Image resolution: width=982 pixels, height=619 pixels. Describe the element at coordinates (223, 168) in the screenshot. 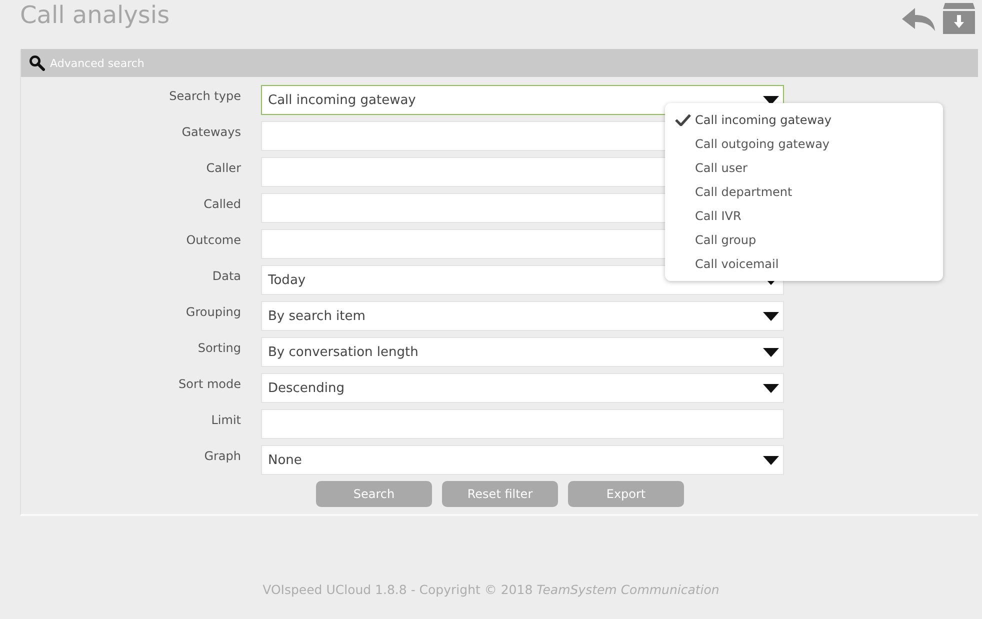

I see `field-label: Caller` at that location.